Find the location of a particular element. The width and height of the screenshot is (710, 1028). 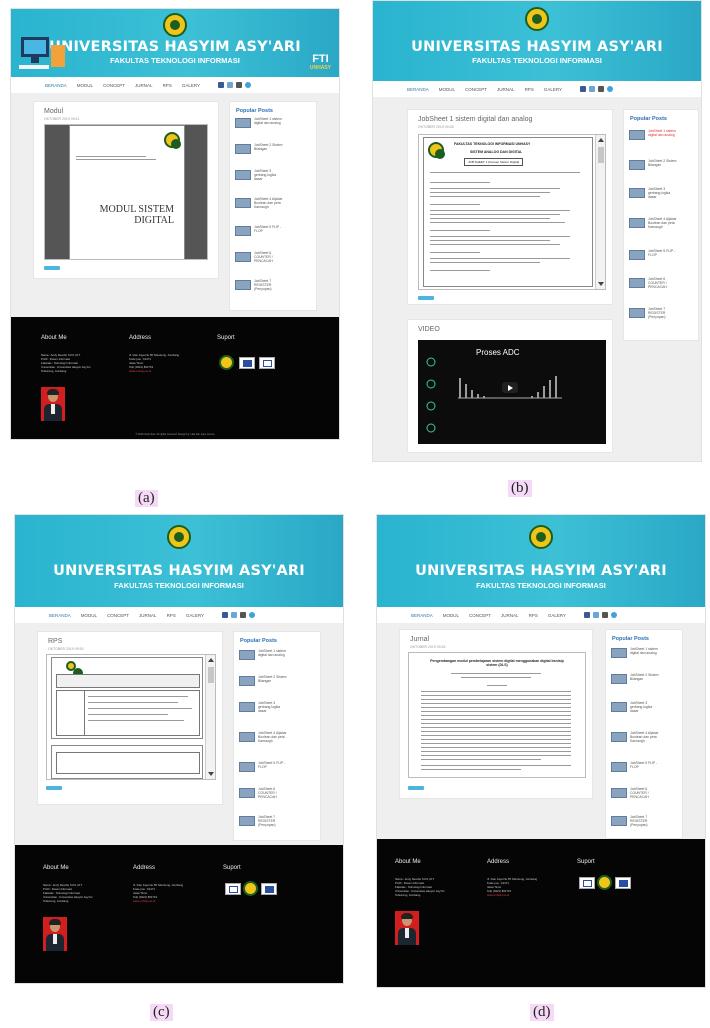

play-button is located at coordinates (510, 387).